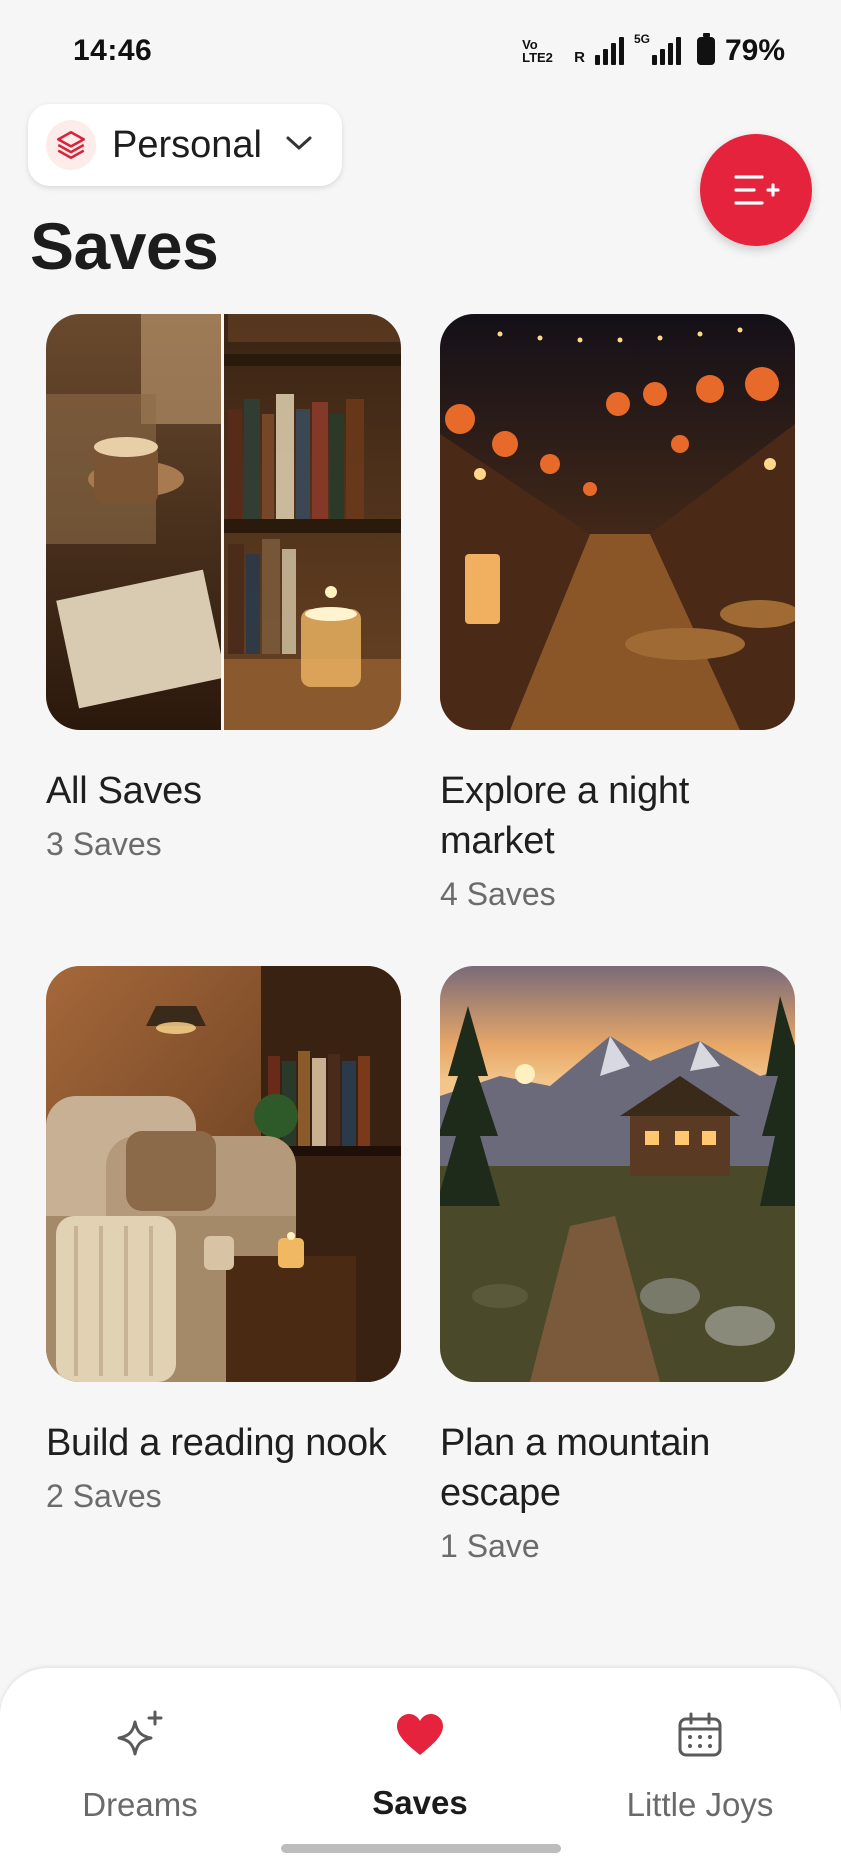 The height and width of the screenshot is (1870, 841). What do you see at coordinates (498, 894) in the screenshot?
I see `collection-count: 4 Saves` at bounding box center [498, 894].